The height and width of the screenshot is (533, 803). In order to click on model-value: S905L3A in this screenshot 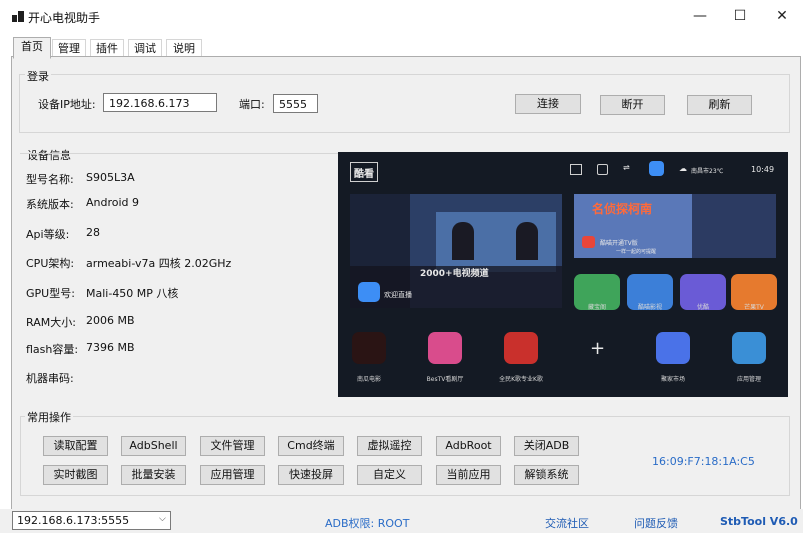, I will do `click(110, 177)`.